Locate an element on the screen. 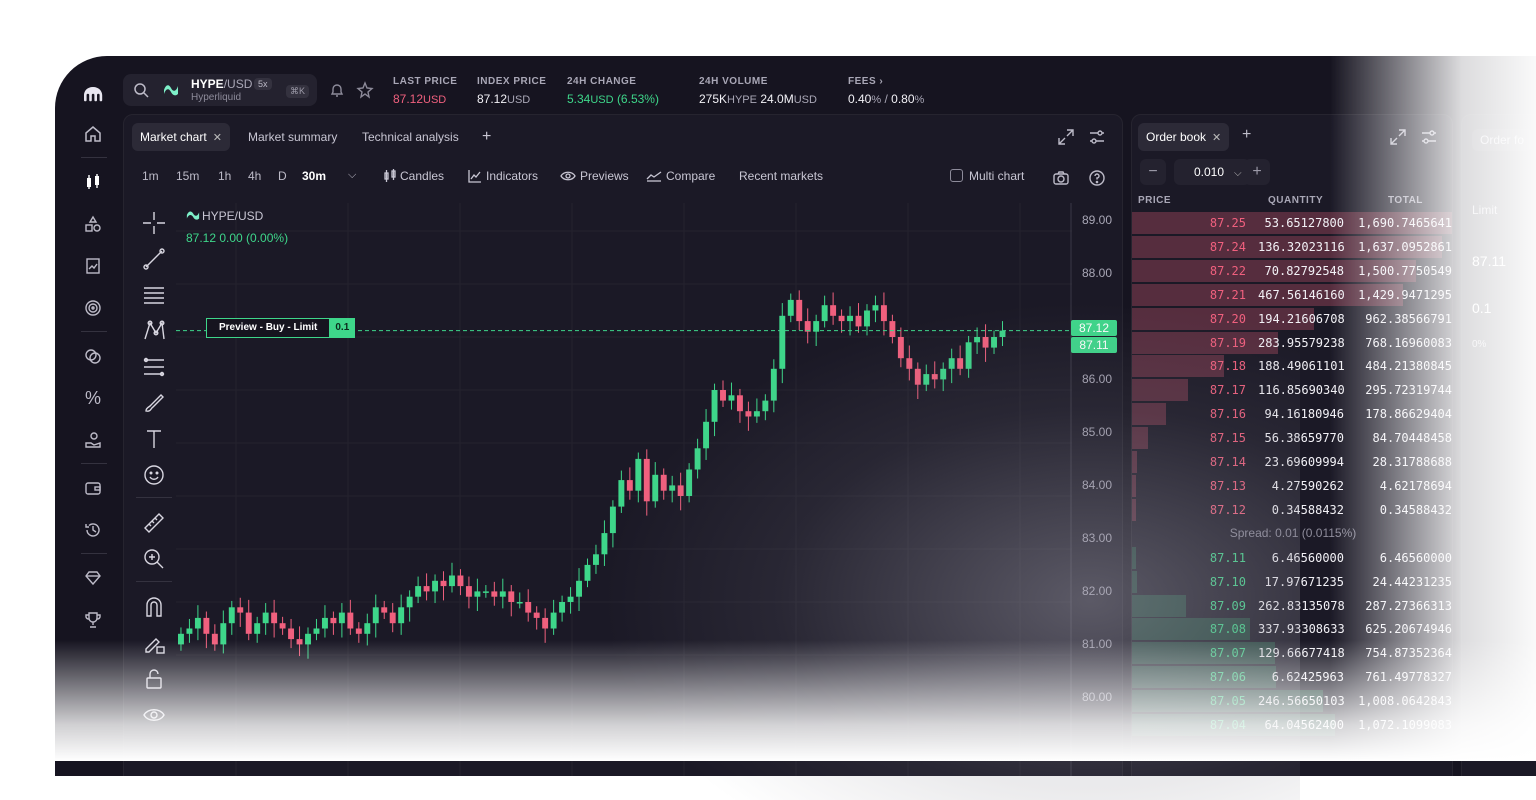 This screenshot has height=800, width=1536. trophy-icon is located at coordinates (93, 620).